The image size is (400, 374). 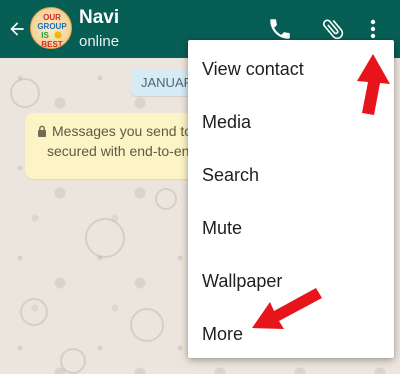 I want to click on menu-item-search: Search, so click(x=291, y=175).